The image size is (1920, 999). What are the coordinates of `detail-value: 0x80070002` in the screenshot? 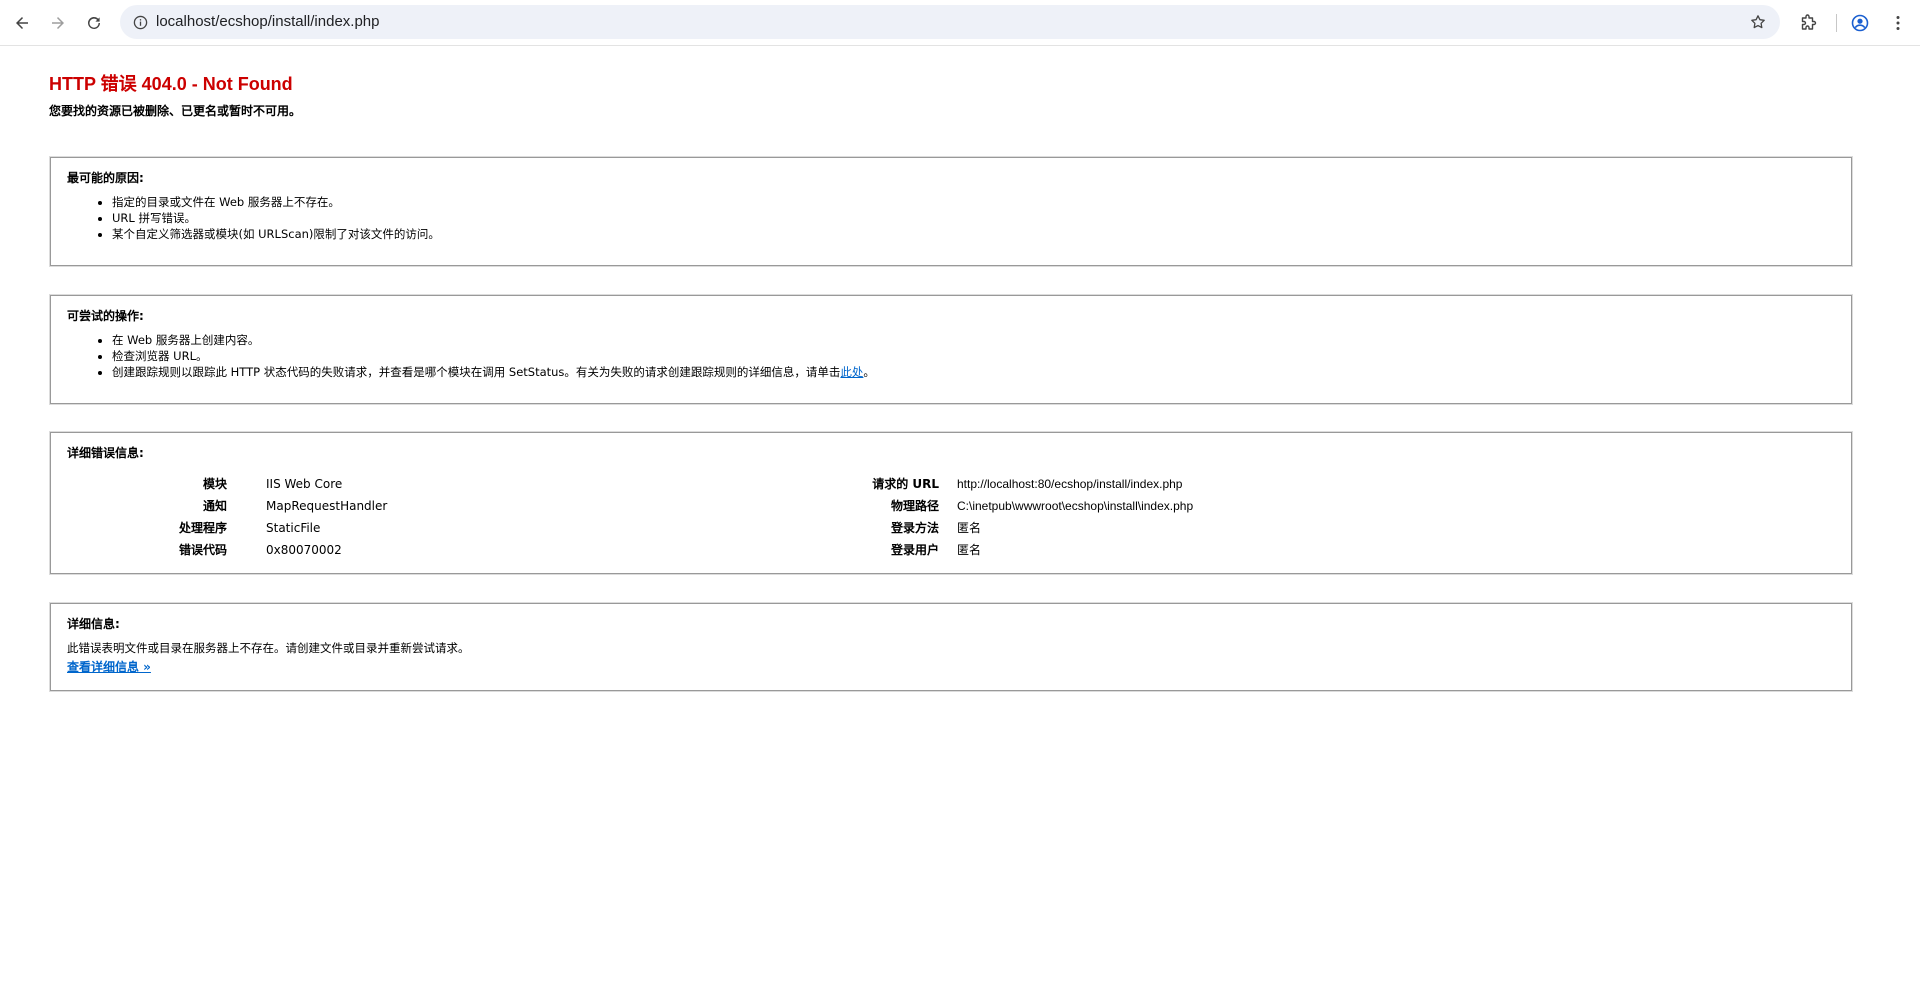 It's located at (304, 550).